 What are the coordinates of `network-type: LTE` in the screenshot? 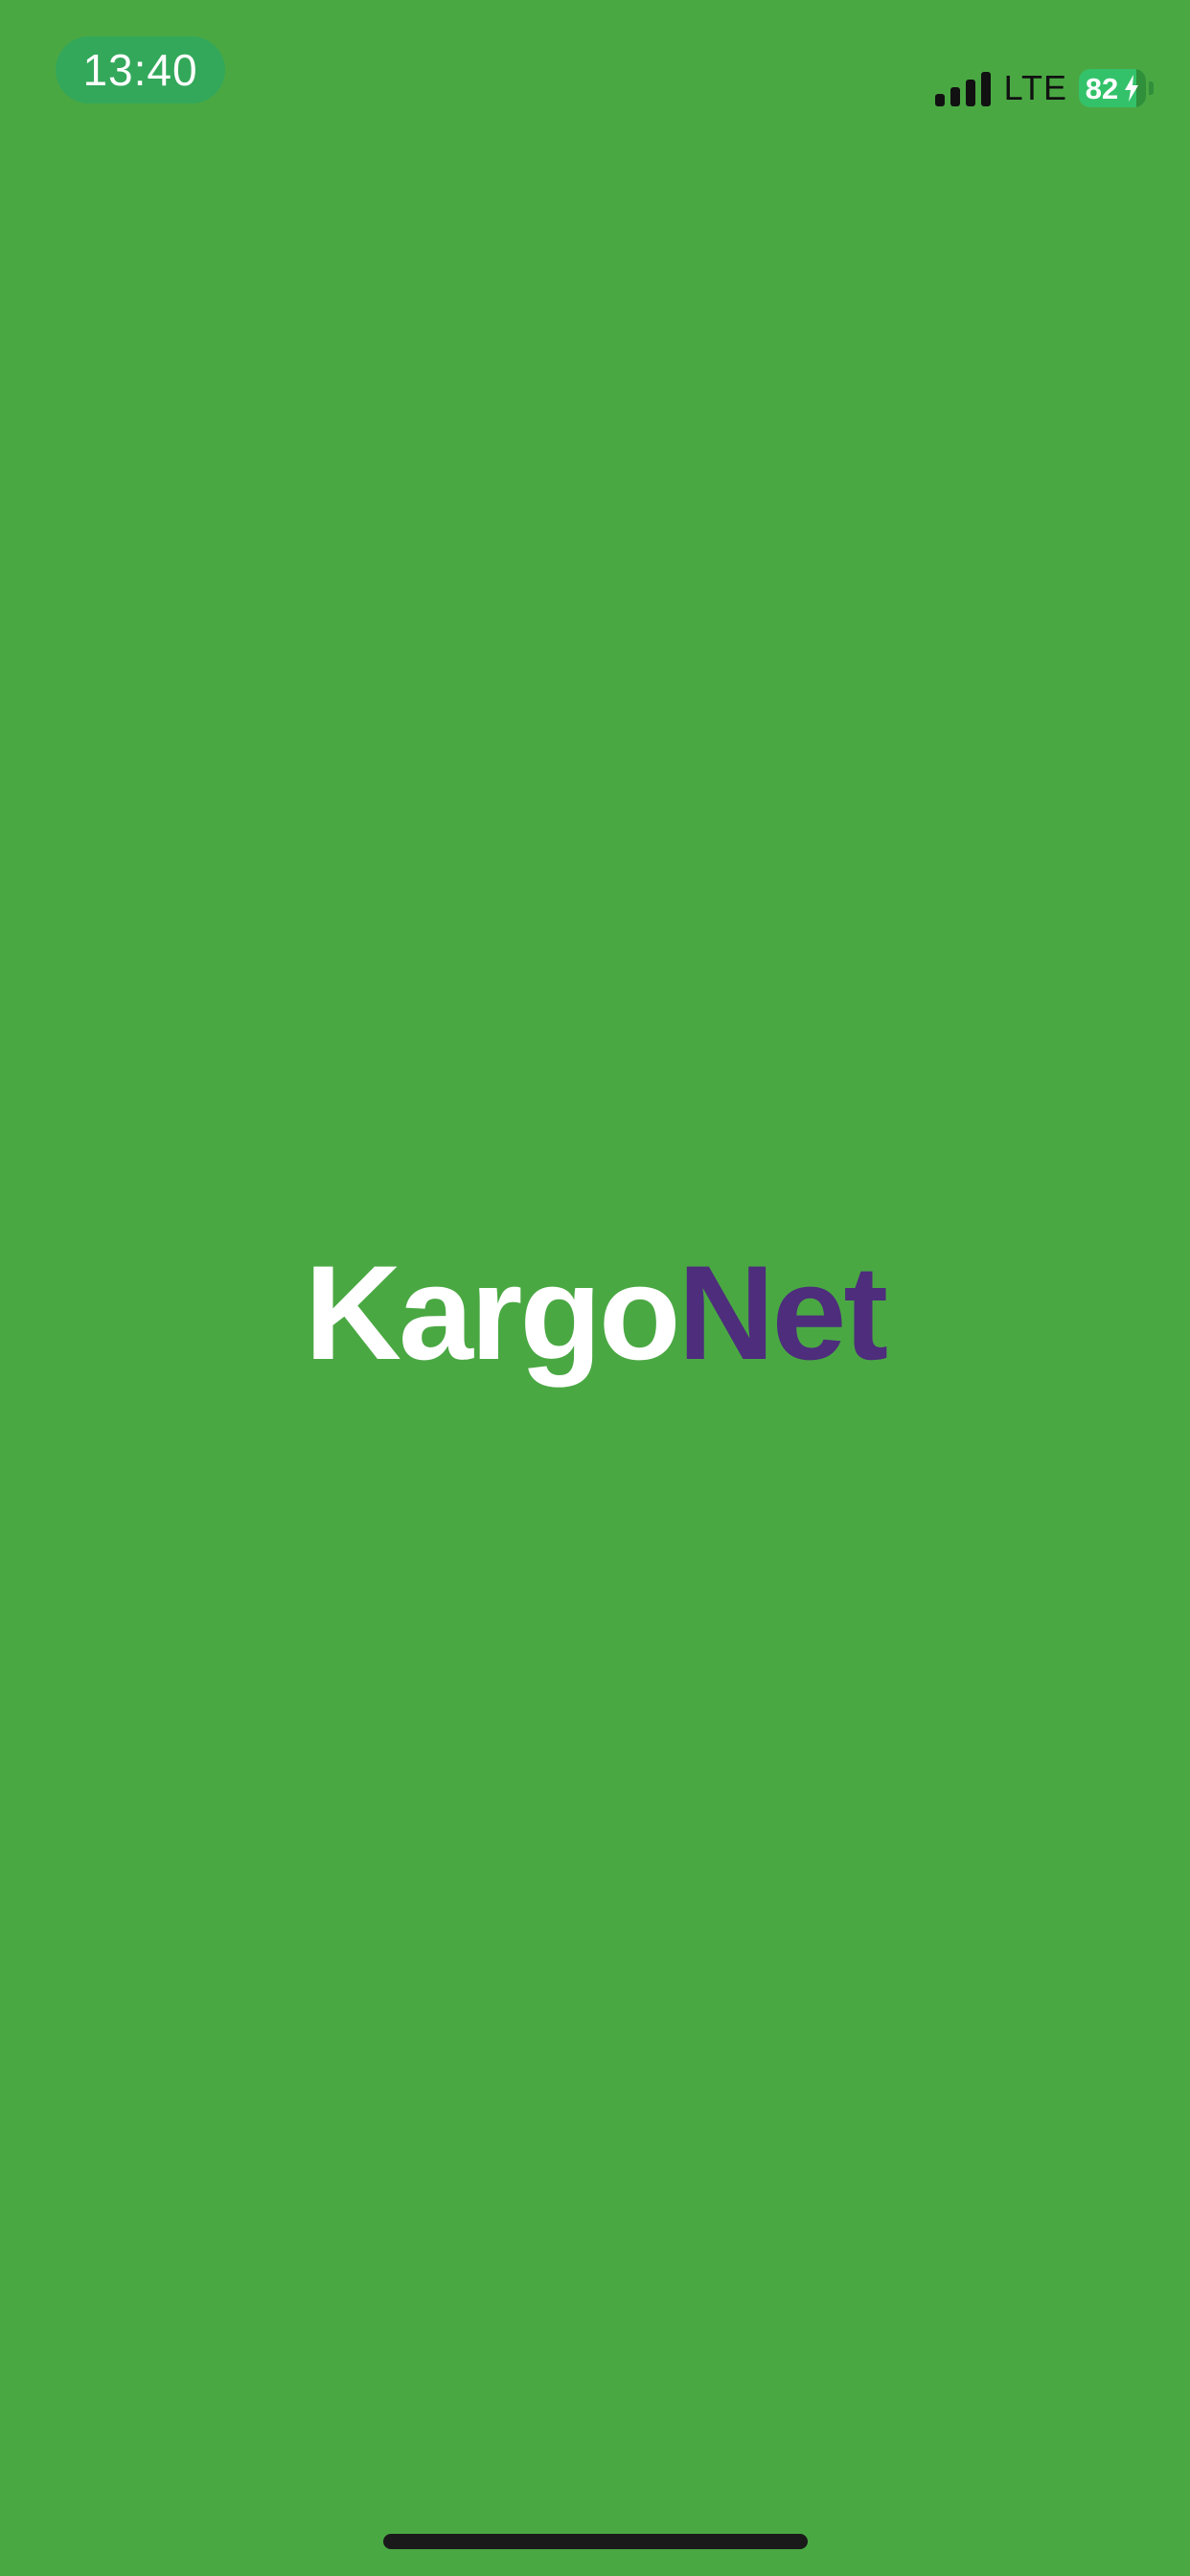 It's located at (1035, 87).